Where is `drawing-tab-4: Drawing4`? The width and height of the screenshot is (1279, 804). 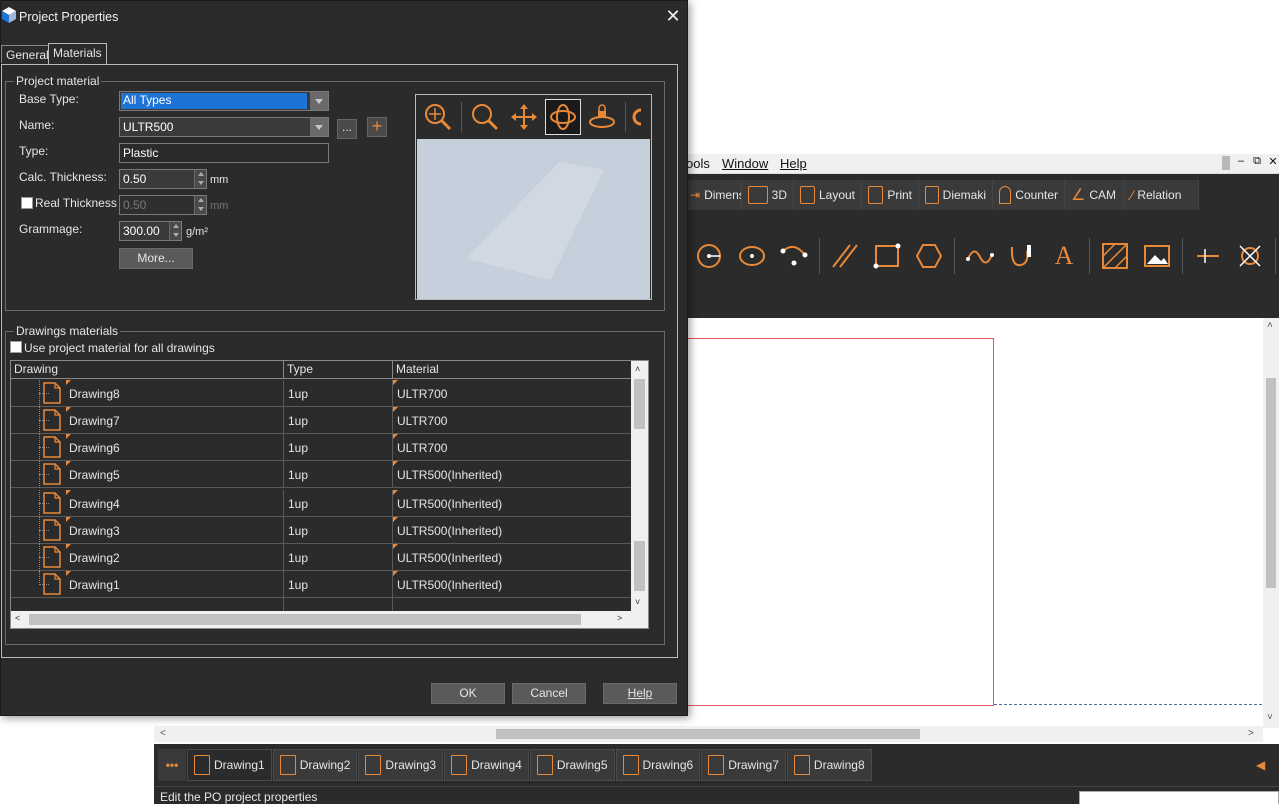 drawing-tab-4: Drawing4 is located at coordinates (486, 765).